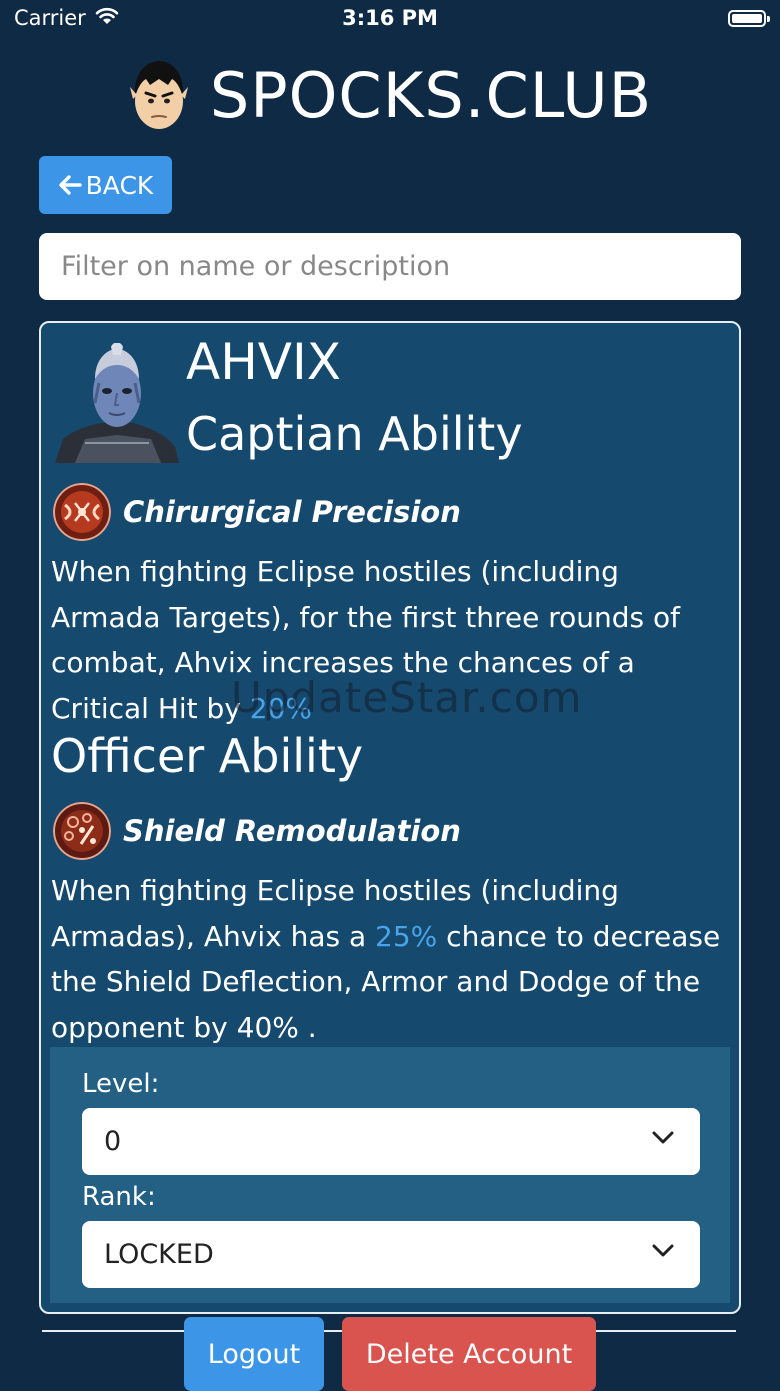  What do you see at coordinates (119, 1197) in the screenshot?
I see `rank-label: Rank:` at bounding box center [119, 1197].